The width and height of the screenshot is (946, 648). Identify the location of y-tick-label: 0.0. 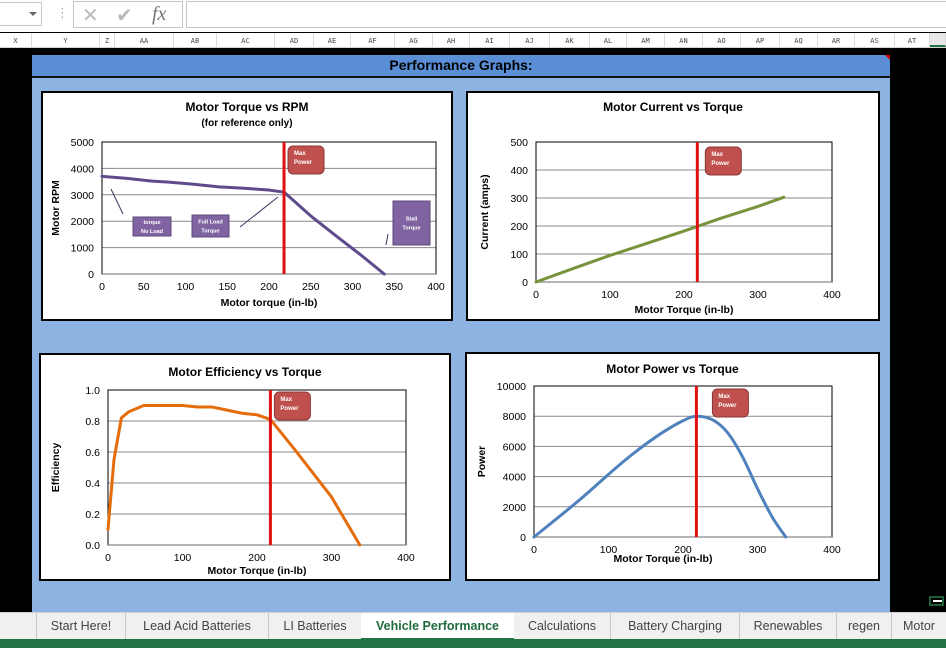
(92, 546).